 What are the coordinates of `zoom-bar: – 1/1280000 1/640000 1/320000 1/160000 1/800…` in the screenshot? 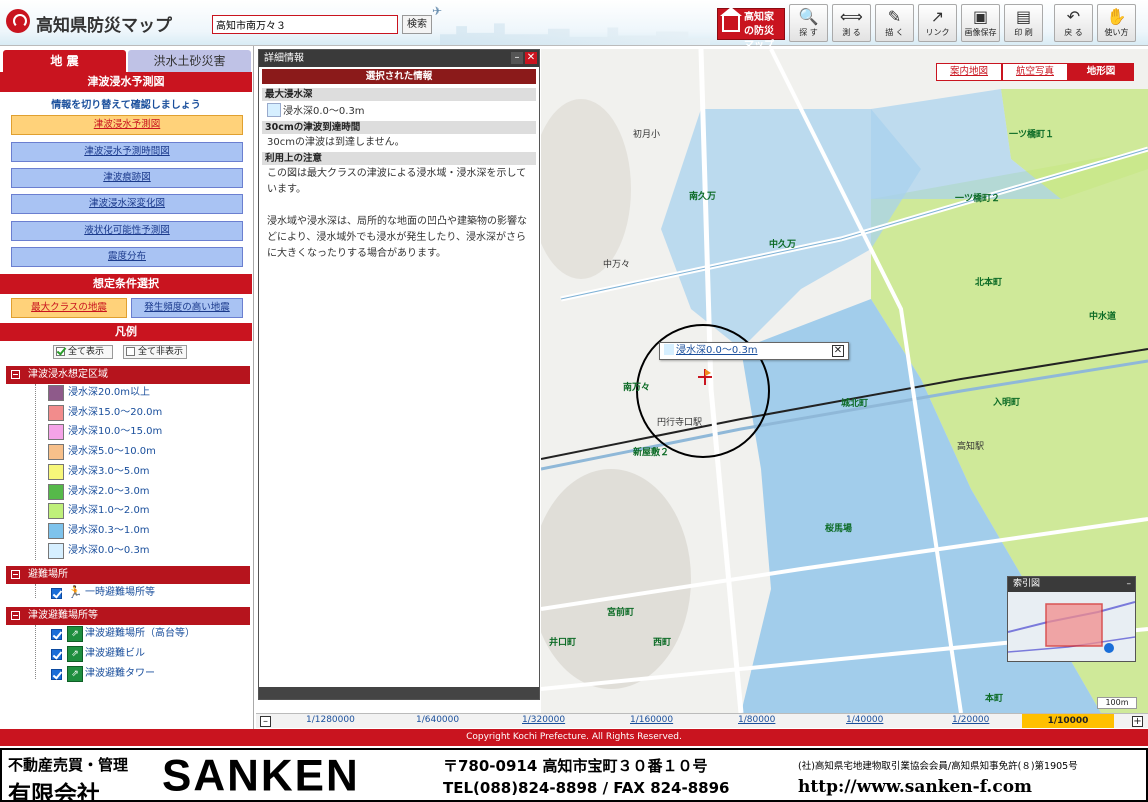 It's located at (702, 720).